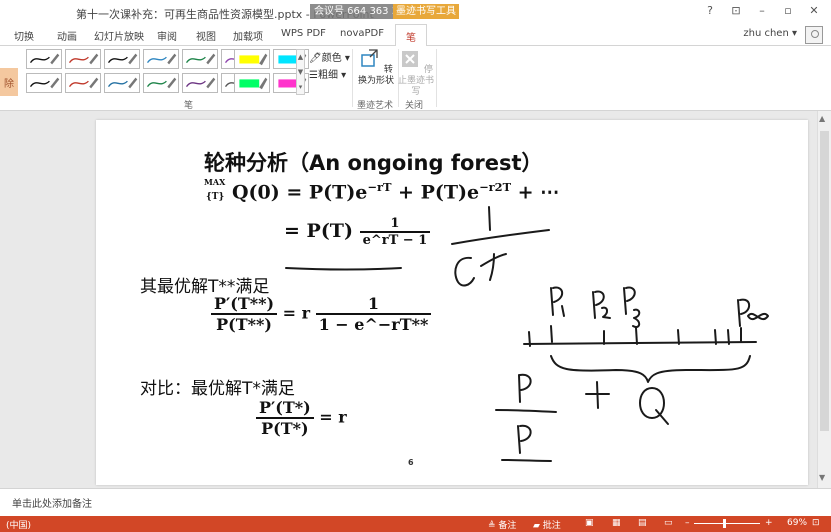  What do you see at coordinates (526, 411) in the screenshot?
I see `ink-ratio-bar` at bounding box center [526, 411].